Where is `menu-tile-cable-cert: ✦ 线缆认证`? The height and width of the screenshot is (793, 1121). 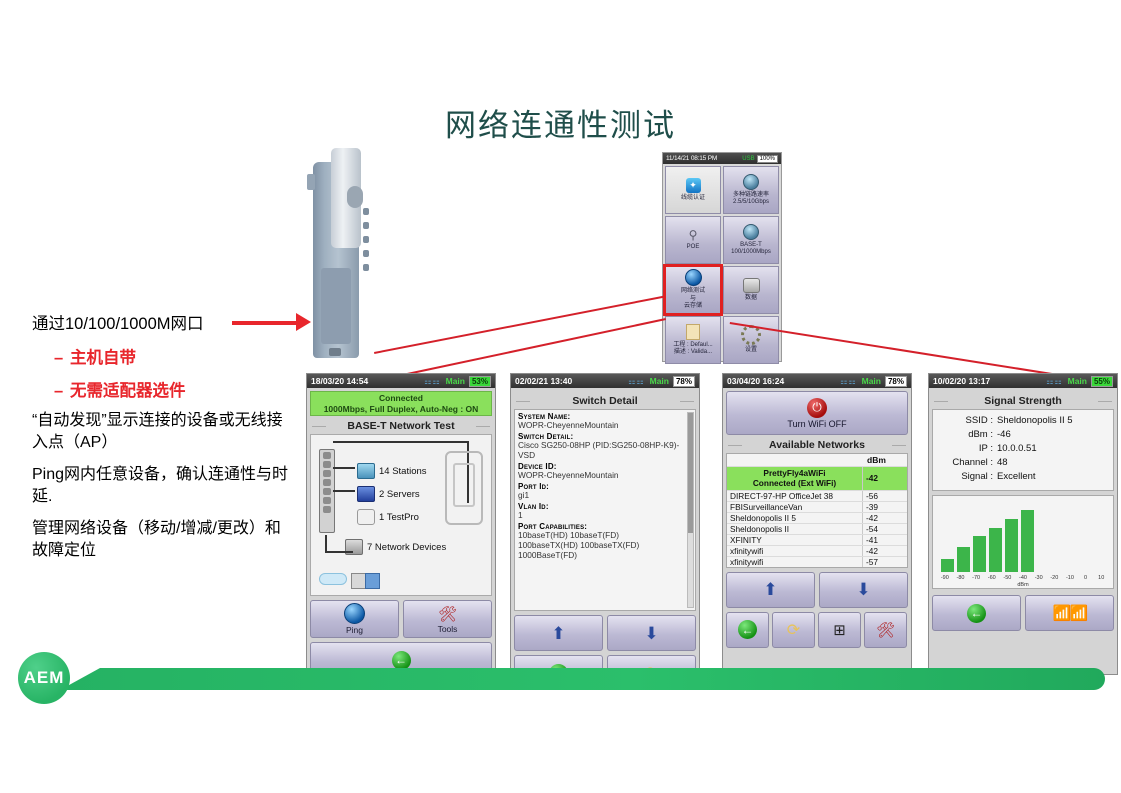
menu-tile-cable-cert: ✦ 线缆认证 is located at coordinates (693, 190).